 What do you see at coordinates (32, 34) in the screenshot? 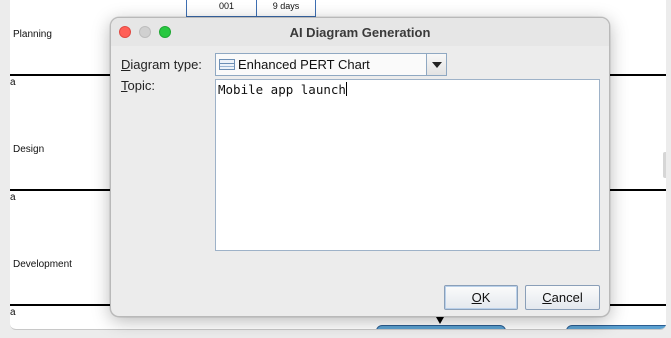
I see `lane-label-planning: Planning` at bounding box center [32, 34].